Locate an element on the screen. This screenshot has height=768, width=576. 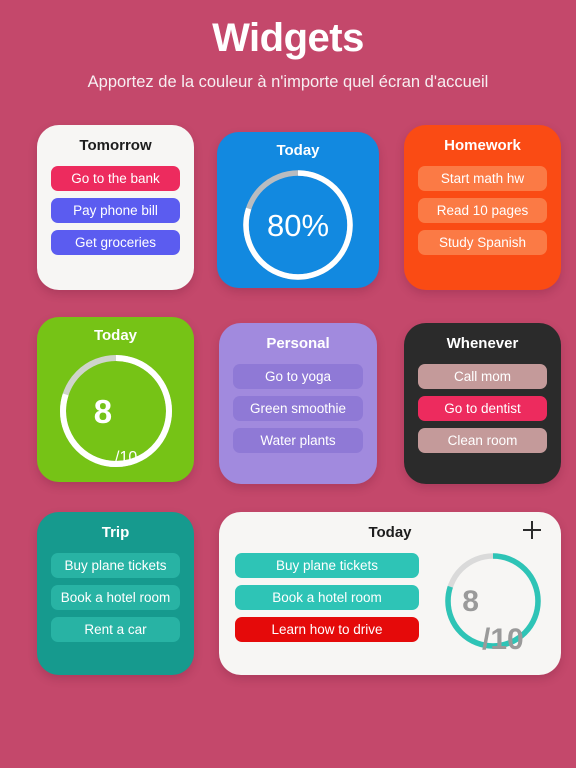
widget-card-today-green: Today 8 /10 is located at coordinates (115, 399).